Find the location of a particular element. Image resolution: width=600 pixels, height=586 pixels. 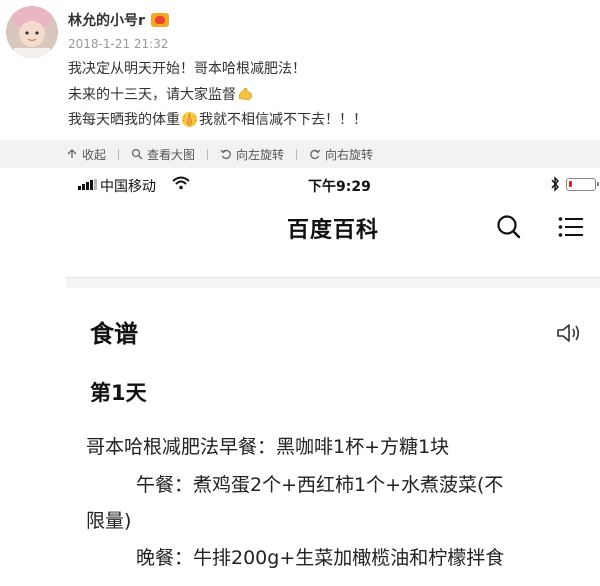

rotate-right-icon is located at coordinates (315, 154).